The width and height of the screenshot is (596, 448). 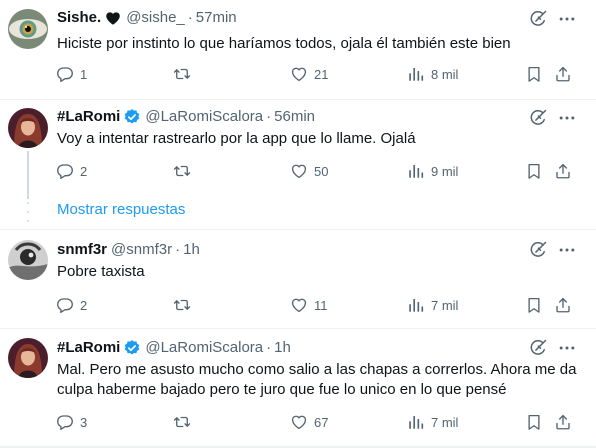 I want to click on thread-continuation-dots, so click(x=28, y=212).